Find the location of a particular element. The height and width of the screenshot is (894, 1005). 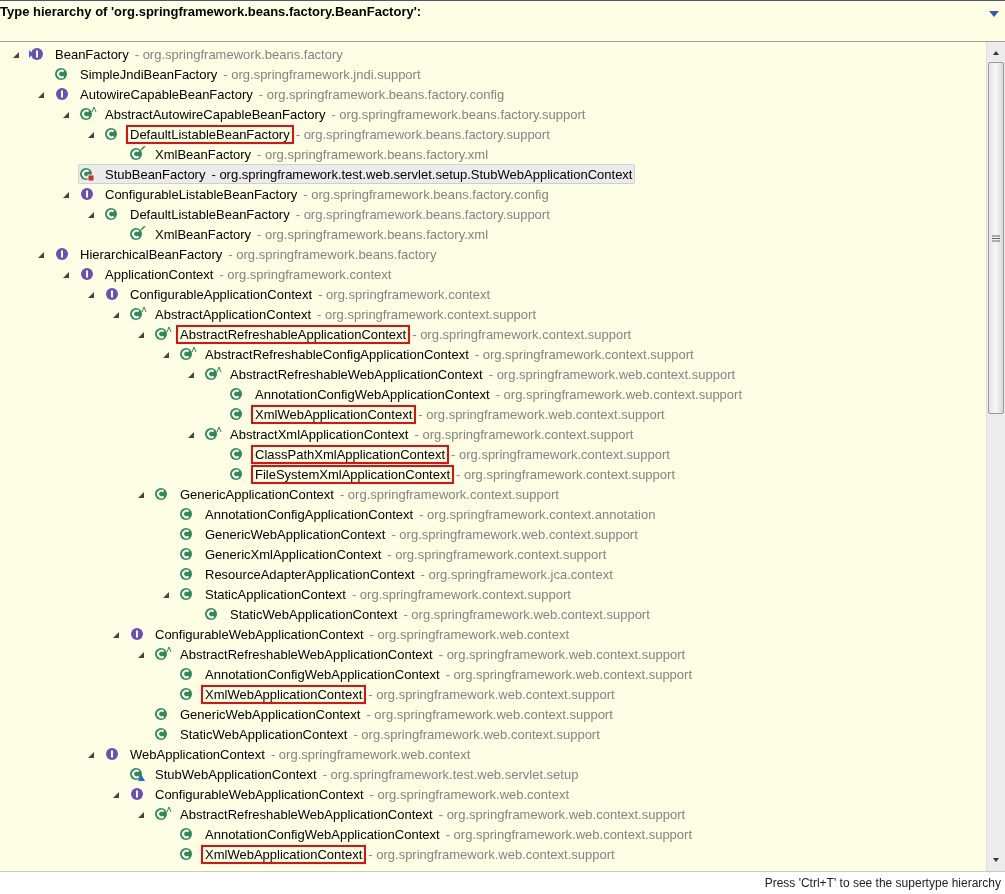

type-name: StubWebApplicationContext is located at coordinates (236, 774).